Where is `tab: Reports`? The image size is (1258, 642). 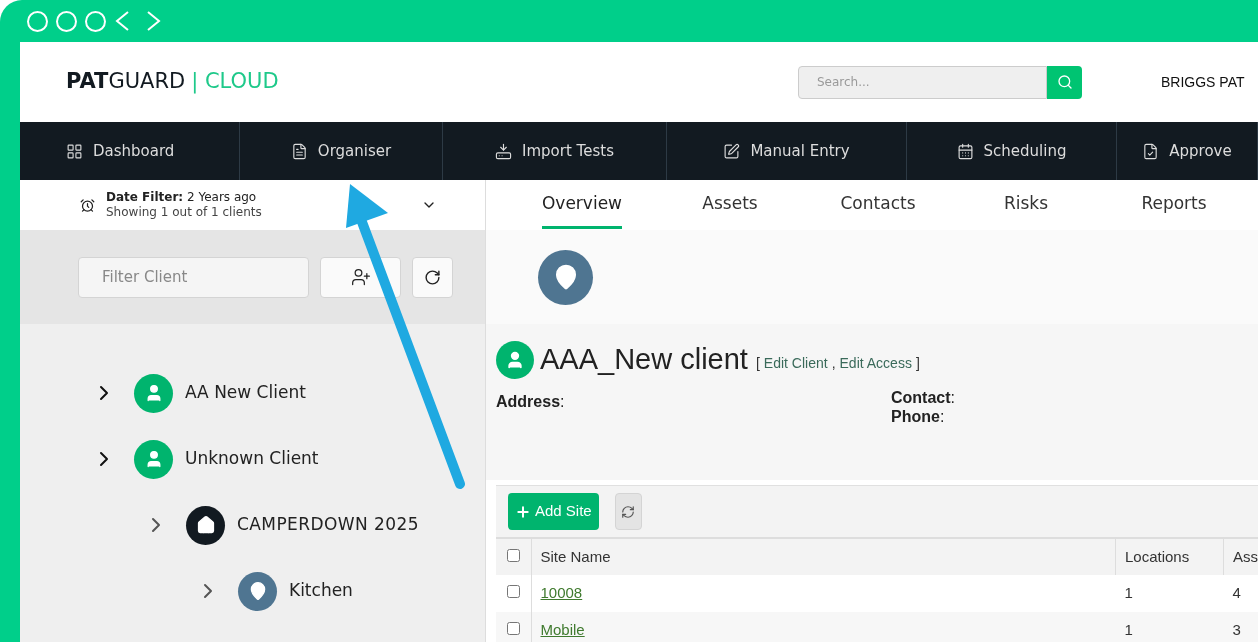
tab: Reports is located at coordinates (1174, 205).